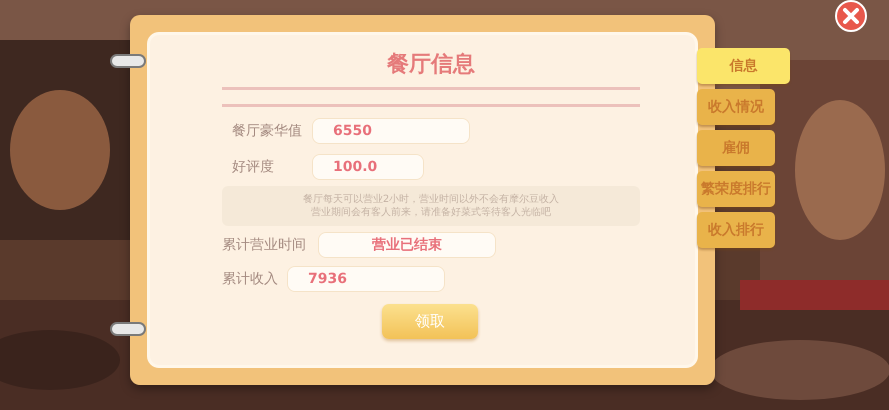 This screenshot has width=889, height=410. What do you see at coordinates (736, 189) in the screenshot?
I see `side-tab: 繁荣度排行` at bounding box center [736, 189].